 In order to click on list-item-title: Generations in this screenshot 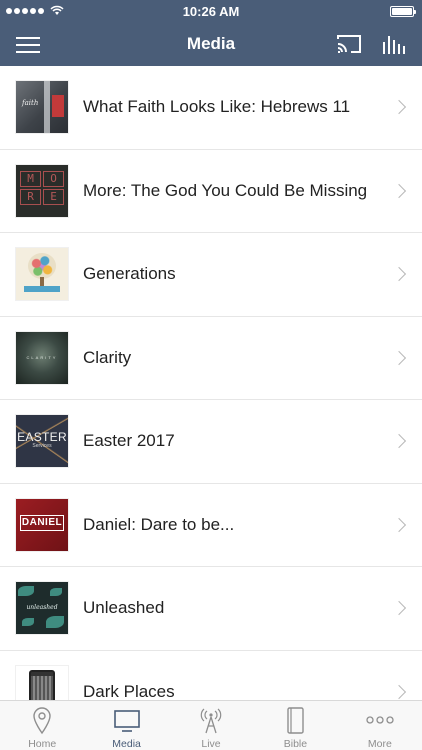, I will do `click(129, 274)`.